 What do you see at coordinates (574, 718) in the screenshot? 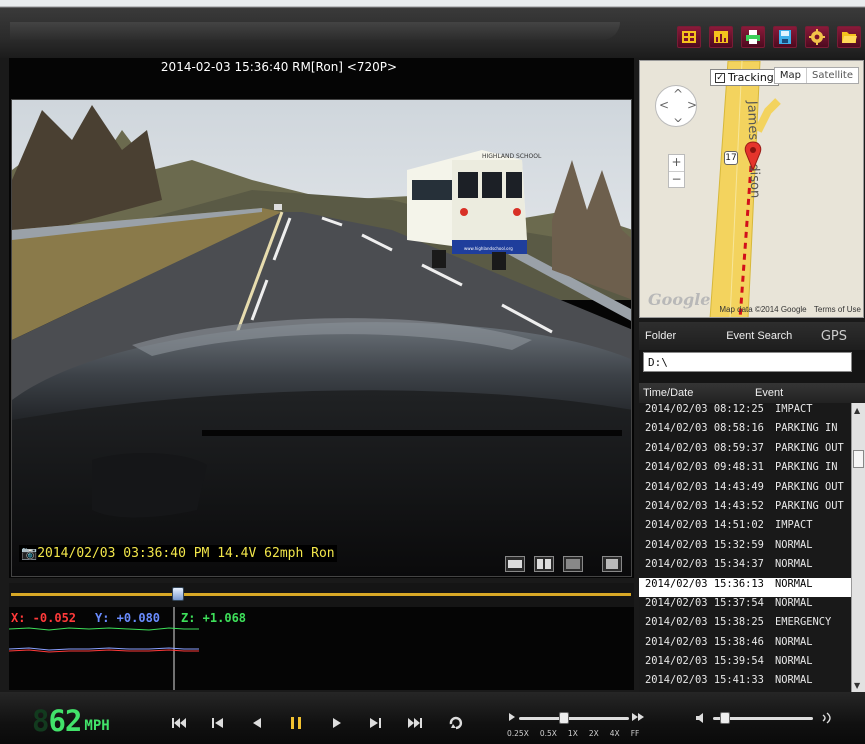
I see `playback-speed-track` at bounding box center [574, 718].